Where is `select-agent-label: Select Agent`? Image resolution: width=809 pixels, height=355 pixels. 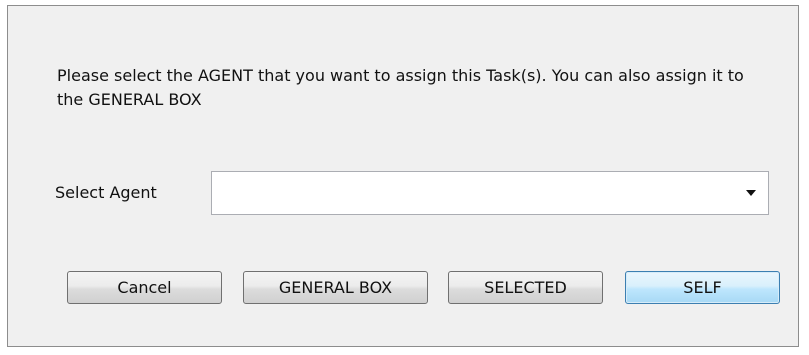
select-agent-label: Select Agent is located at coordinates (106, 192).